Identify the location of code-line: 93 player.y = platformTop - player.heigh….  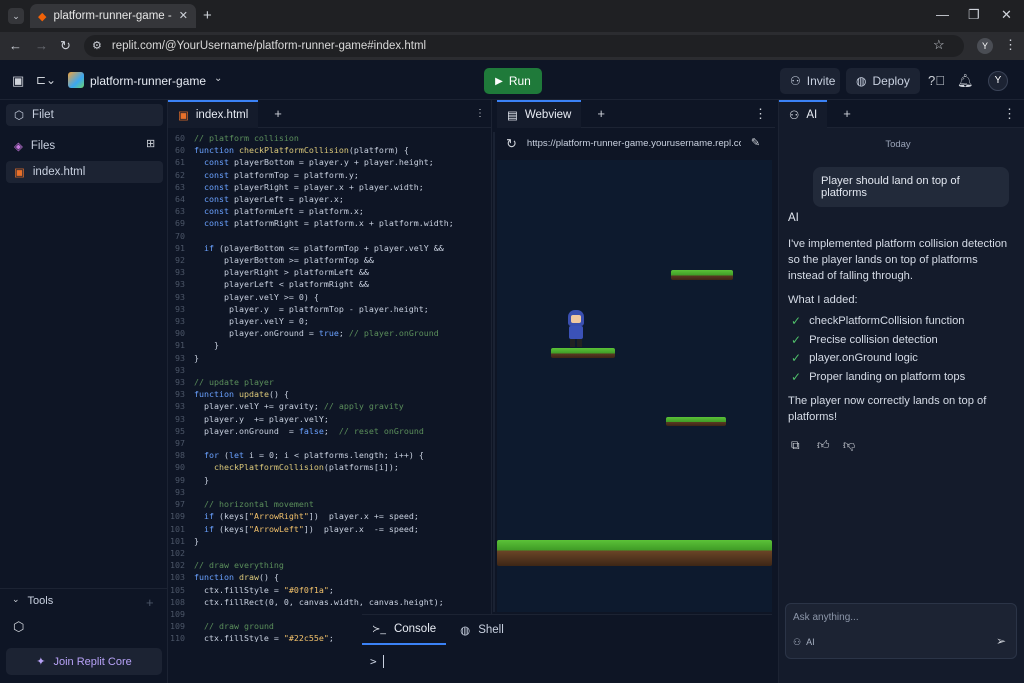
(330, 309).